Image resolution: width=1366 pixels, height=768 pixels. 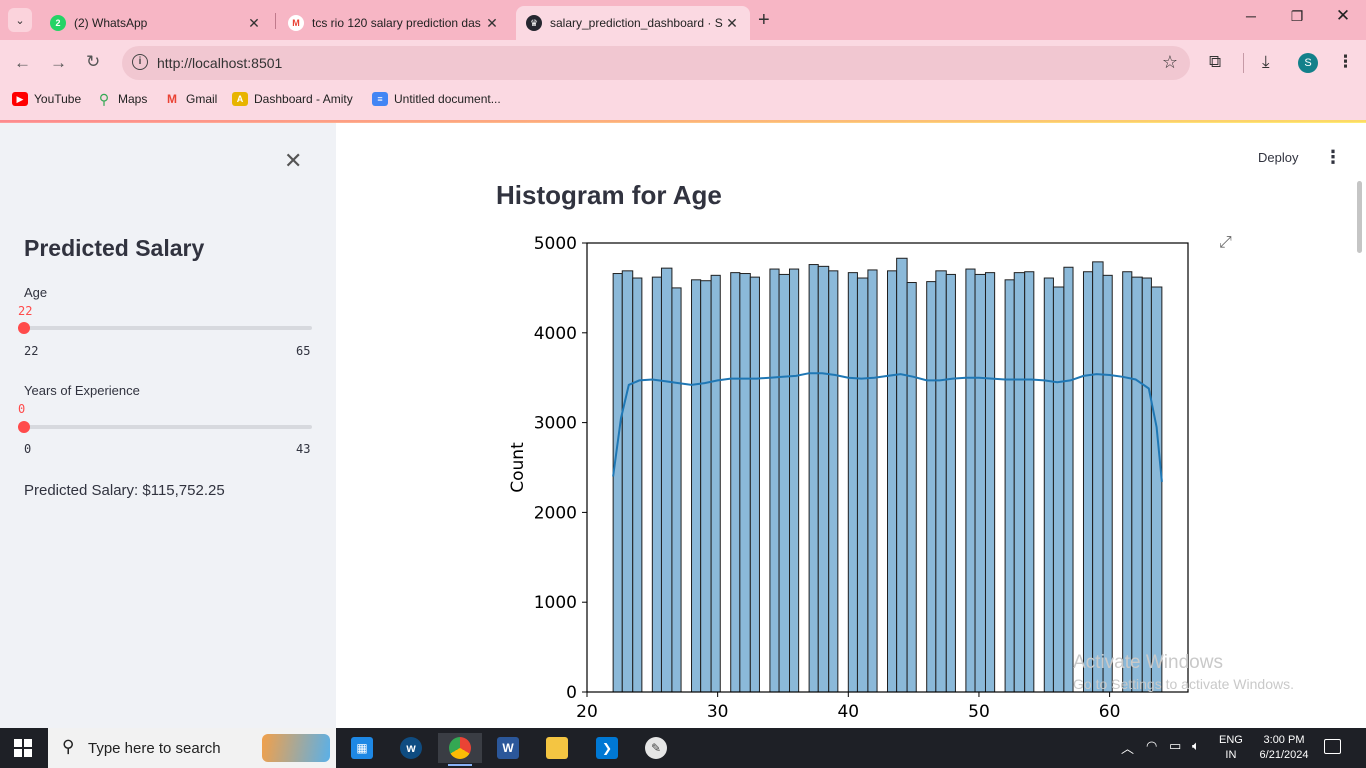 What do you see at coordinates (240, 99) in the screenshot?
I see `amity-icon: A` at bounding box center [240, 99].